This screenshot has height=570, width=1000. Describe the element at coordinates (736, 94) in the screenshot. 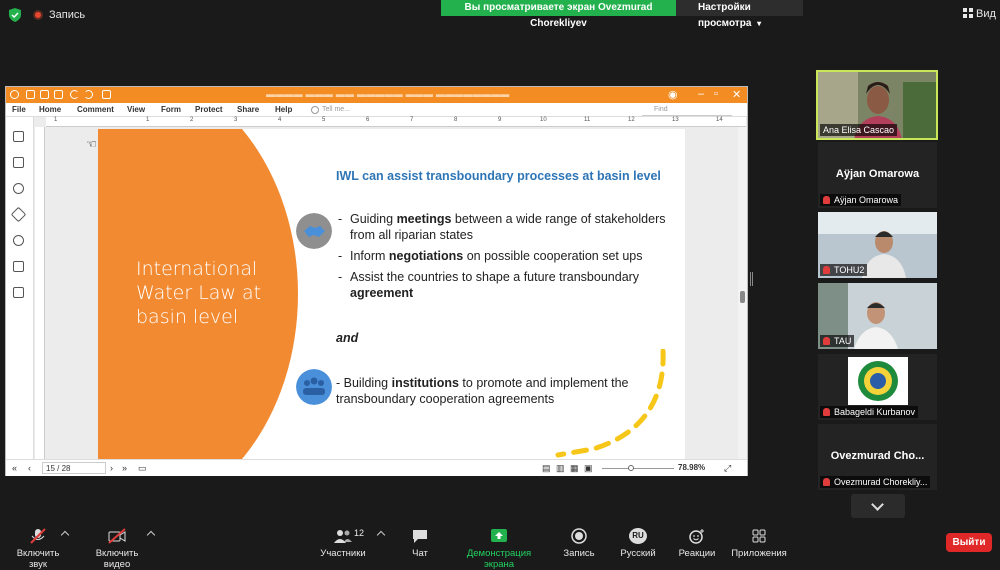

I see `close-icon: ✕` at that location.